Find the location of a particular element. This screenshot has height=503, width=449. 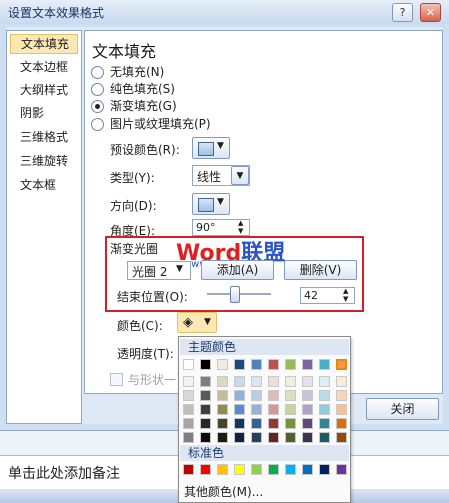

direction-dropdown: ▼ is located at coordinates (211, 204).